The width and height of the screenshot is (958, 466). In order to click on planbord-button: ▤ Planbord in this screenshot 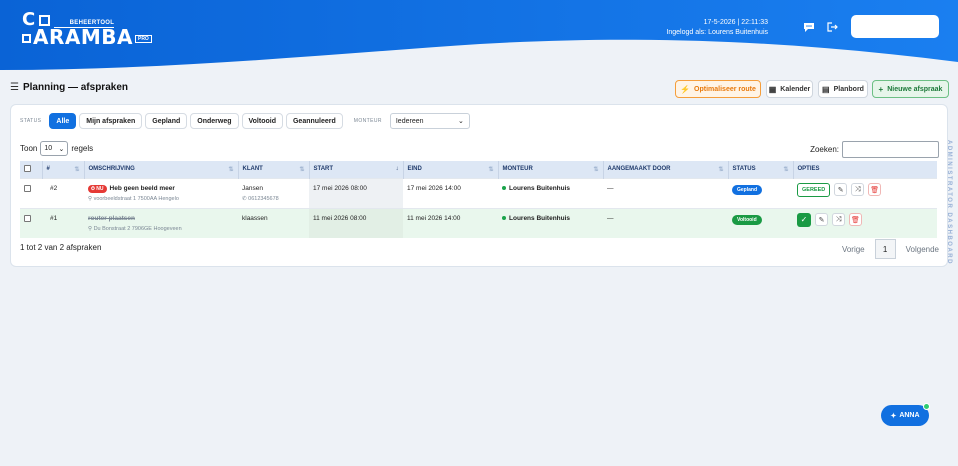, I will do `click(843, 89)`.